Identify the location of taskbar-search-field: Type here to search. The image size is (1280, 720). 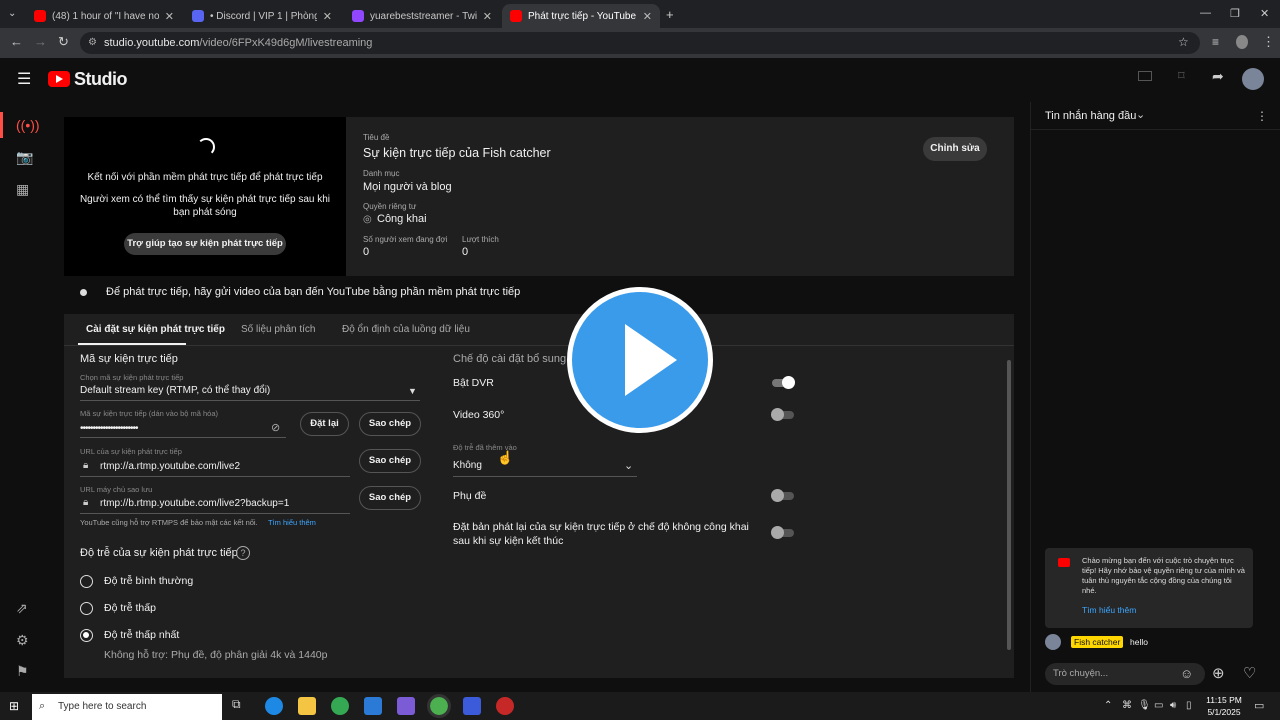
(127, 707).